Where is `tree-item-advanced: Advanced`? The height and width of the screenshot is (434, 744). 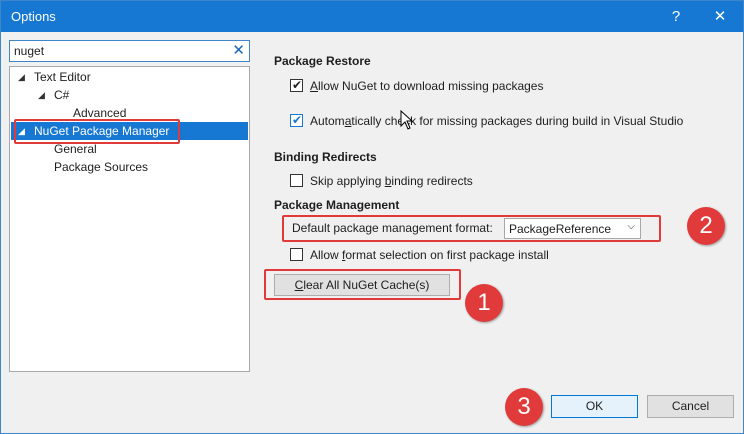
tree-item-advanced: Advanced is located at coordinates (99, 113).